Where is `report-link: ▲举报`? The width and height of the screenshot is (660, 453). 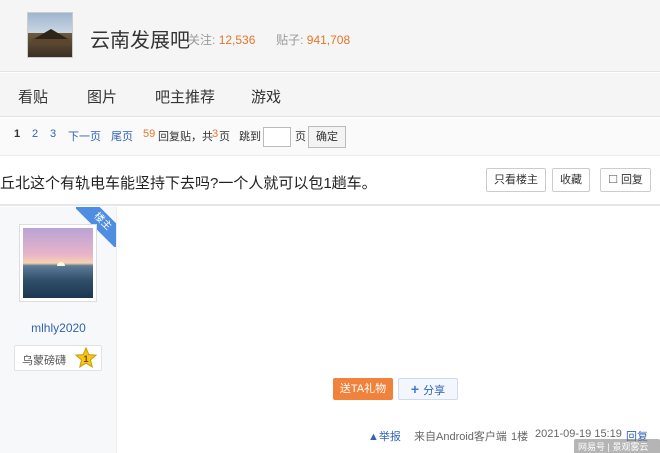 report-link: ▲举报 is located at coordinates (384, 436).